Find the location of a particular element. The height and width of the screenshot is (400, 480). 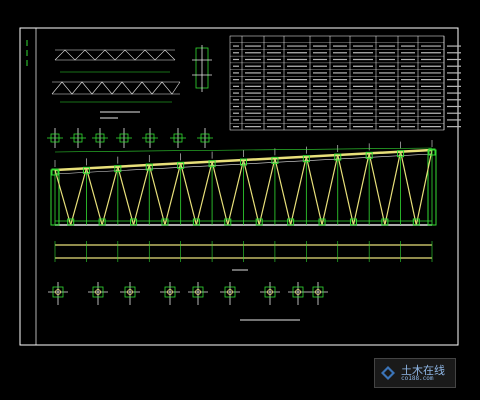

material-table is located at coordinates (345, 83).